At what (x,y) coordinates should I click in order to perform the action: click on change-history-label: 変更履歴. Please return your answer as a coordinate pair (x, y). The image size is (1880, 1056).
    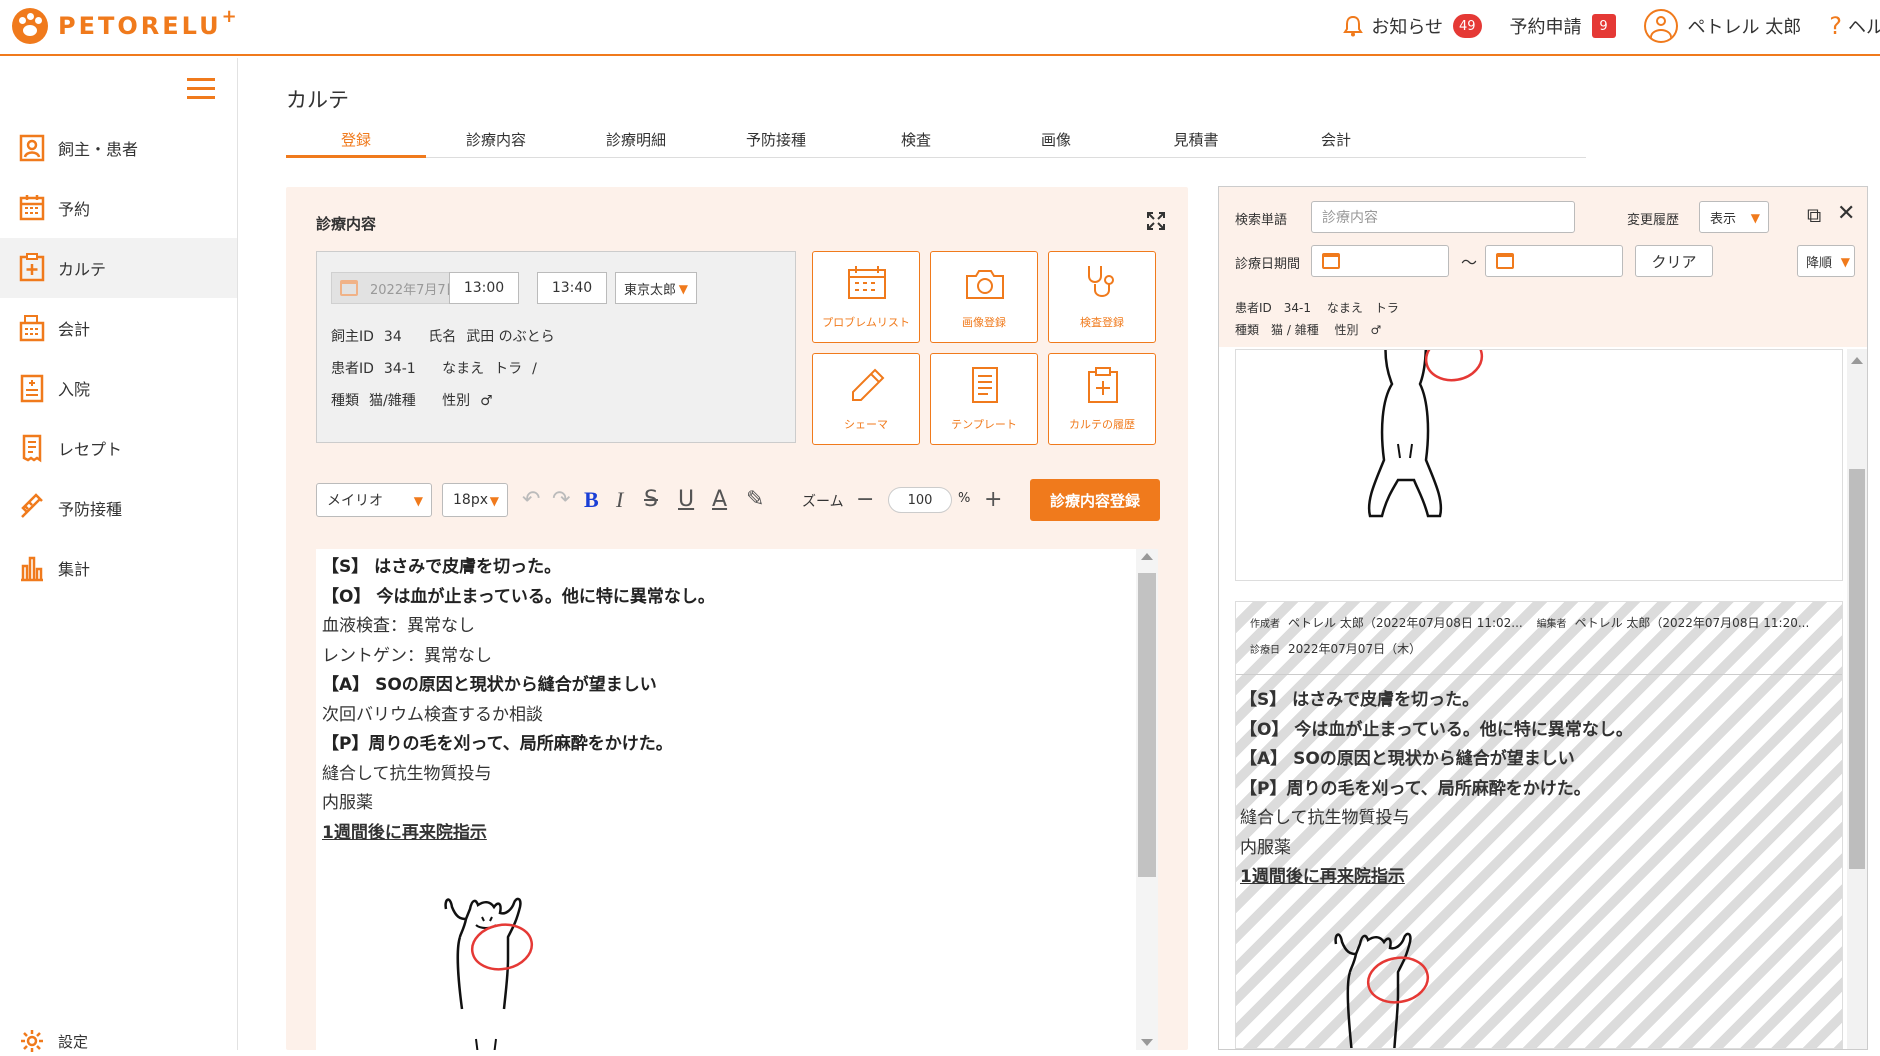
    Looking at the image, I should click on (1653, 220).